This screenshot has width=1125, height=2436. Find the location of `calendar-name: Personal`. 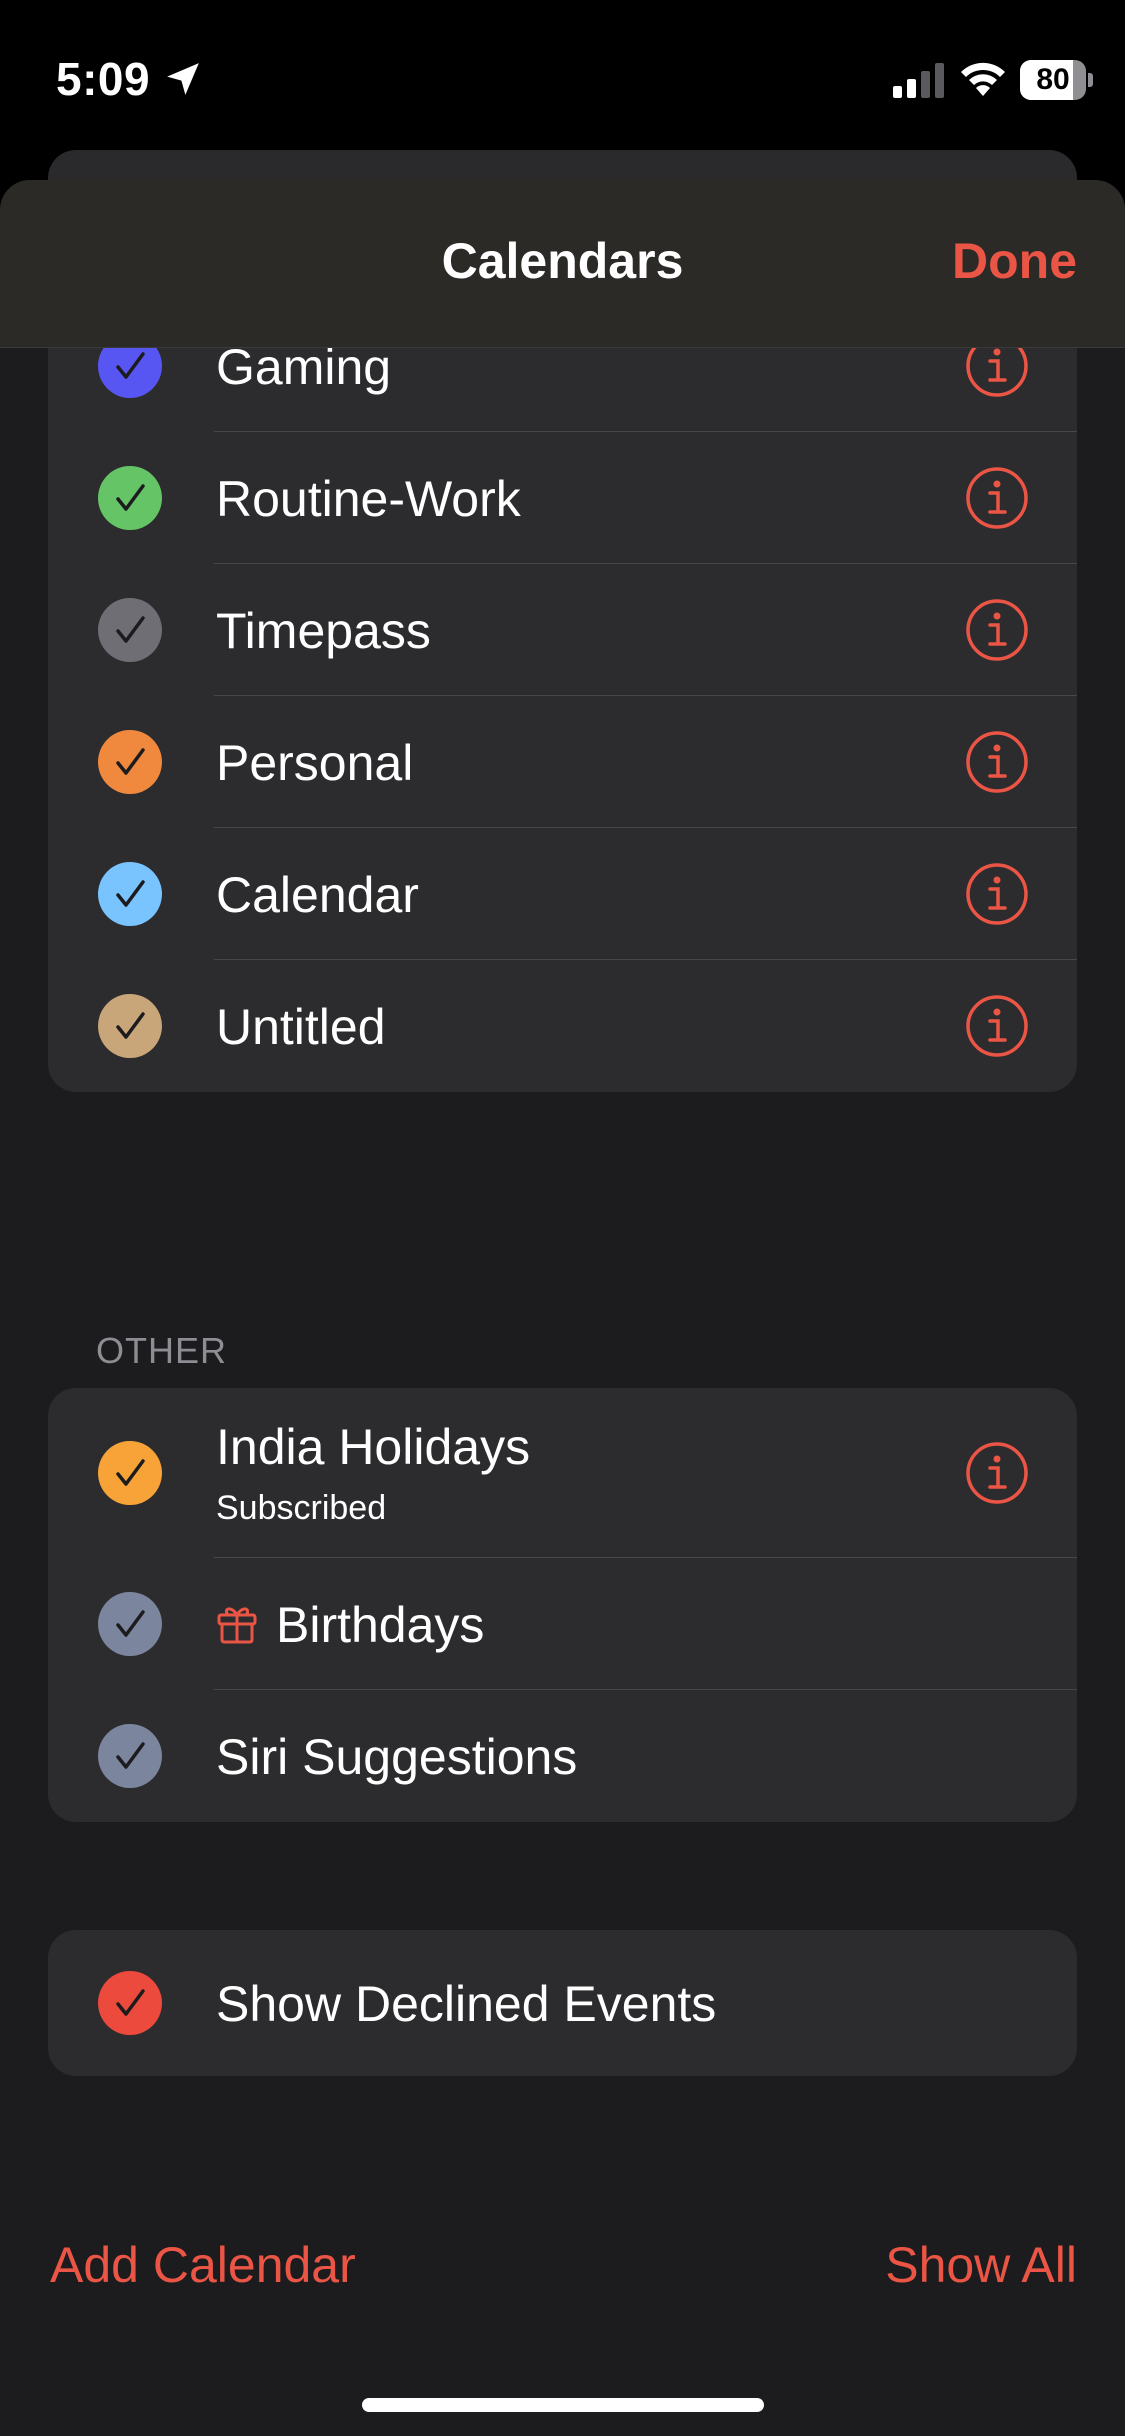

calendar-name: Personal is located at coordinates (315, 763).